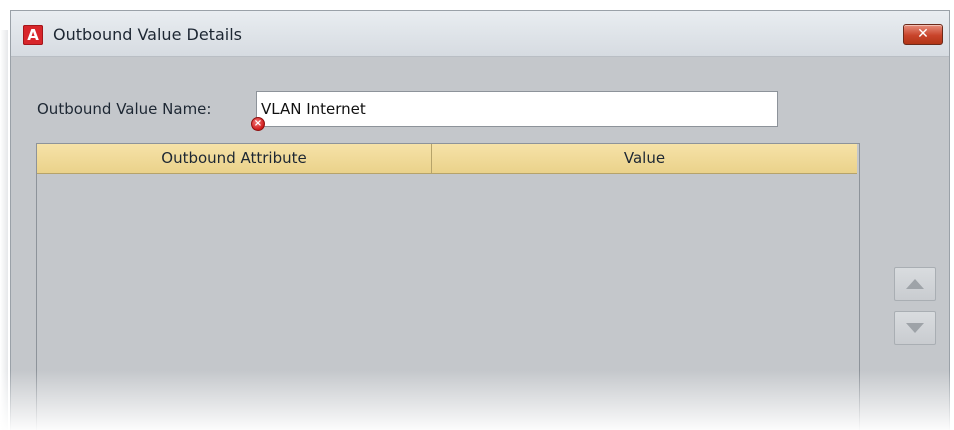 This screenshot has height=430, width=954. What do you see at coordinates (517, 109) in the screenshot?
I see `outbound-value-name-input` at bounding box center [517, 109].